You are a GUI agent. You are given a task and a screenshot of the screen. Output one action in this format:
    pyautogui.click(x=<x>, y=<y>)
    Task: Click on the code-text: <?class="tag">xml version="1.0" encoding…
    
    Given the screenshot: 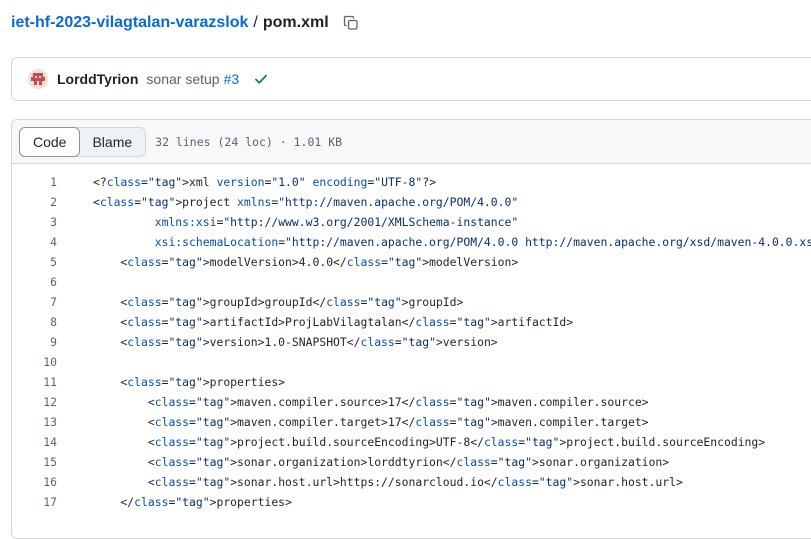 What is the action you would take?
    pyautogui.click(x=264, y=182)
    